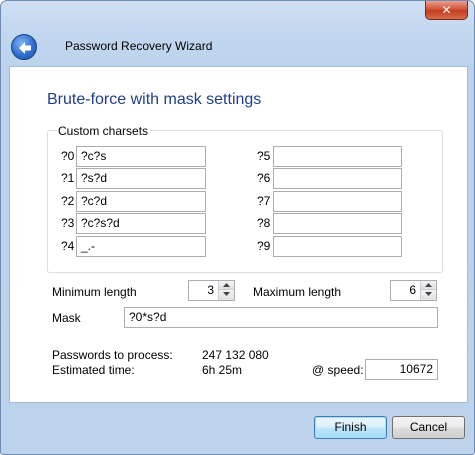 This screenshot has height=455, width=475. I want to click on back-button, so click(24, 47).